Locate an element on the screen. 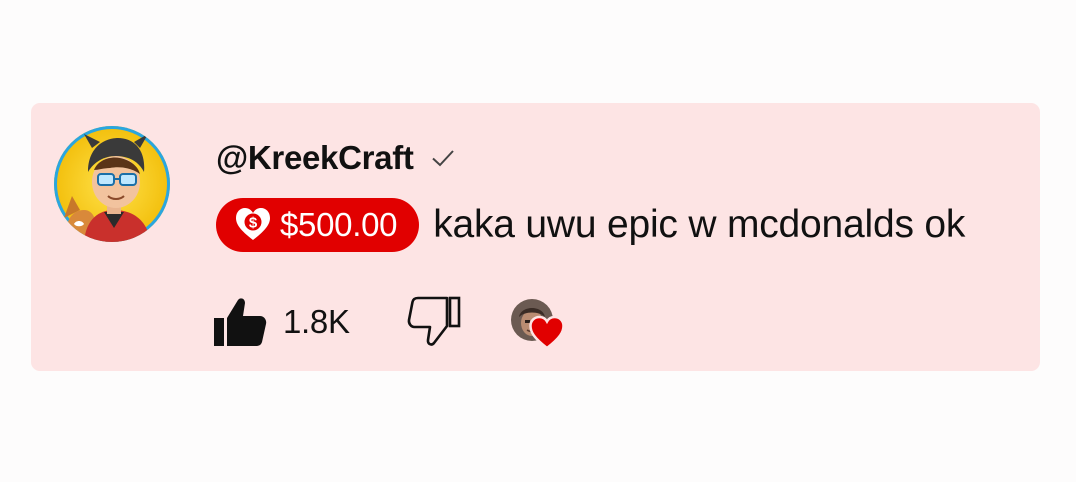 Image resolution: width=1076 pixels, height=482 pixels. thumbs-down-icon is located at coordinates (434, 321).